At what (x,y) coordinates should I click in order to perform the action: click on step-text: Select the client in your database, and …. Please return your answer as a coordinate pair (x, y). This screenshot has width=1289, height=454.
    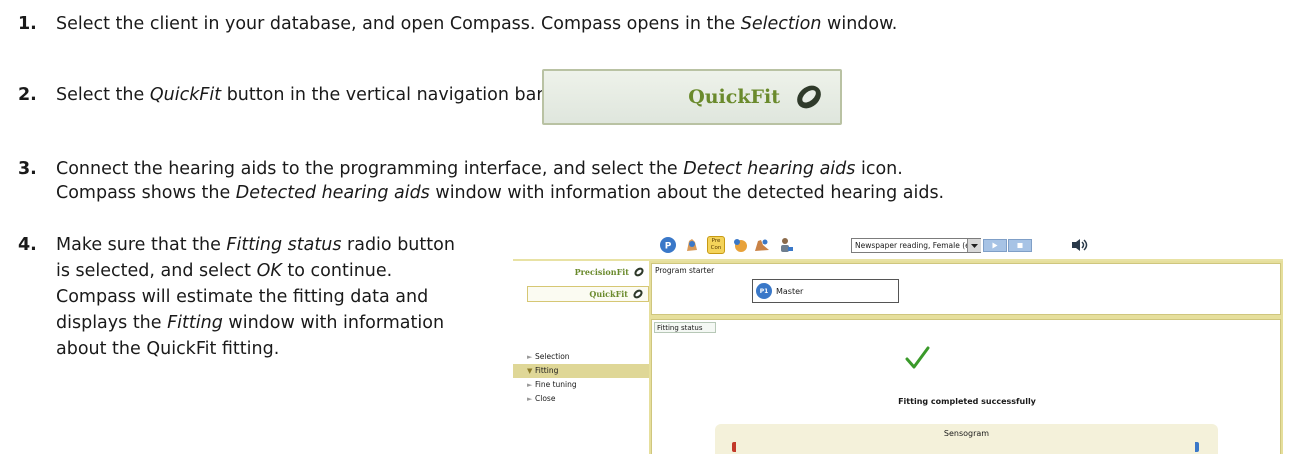
    Looking at the image, I should click on (398, 24).